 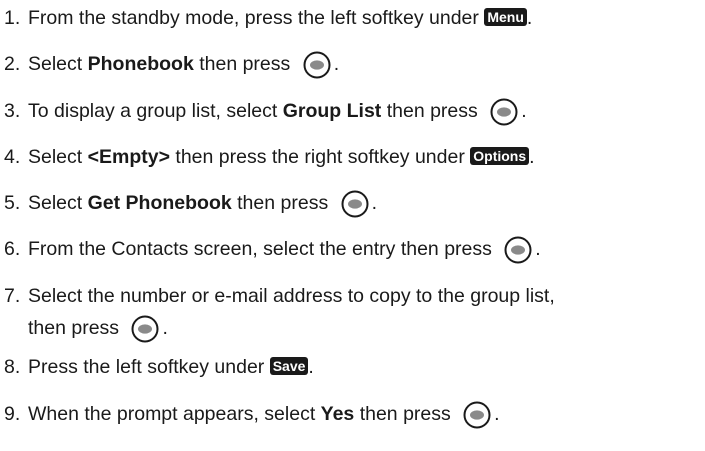 I want to click on options-softkey-label: Options, so click(x=500, y=156).